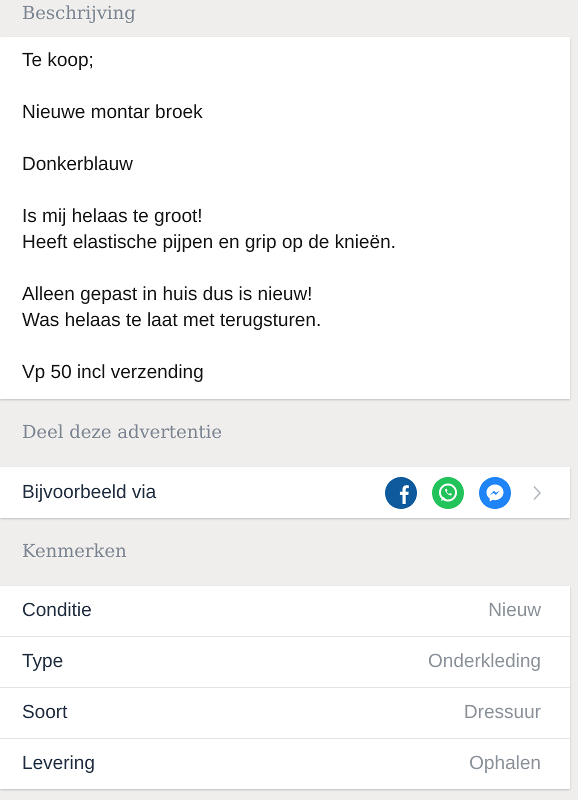 Image resolution: width=578 pixels, height=800 pixels. Describe the element at coordinates (537, 492) in the screenshot. I see `chevron-right-icon` at that location.